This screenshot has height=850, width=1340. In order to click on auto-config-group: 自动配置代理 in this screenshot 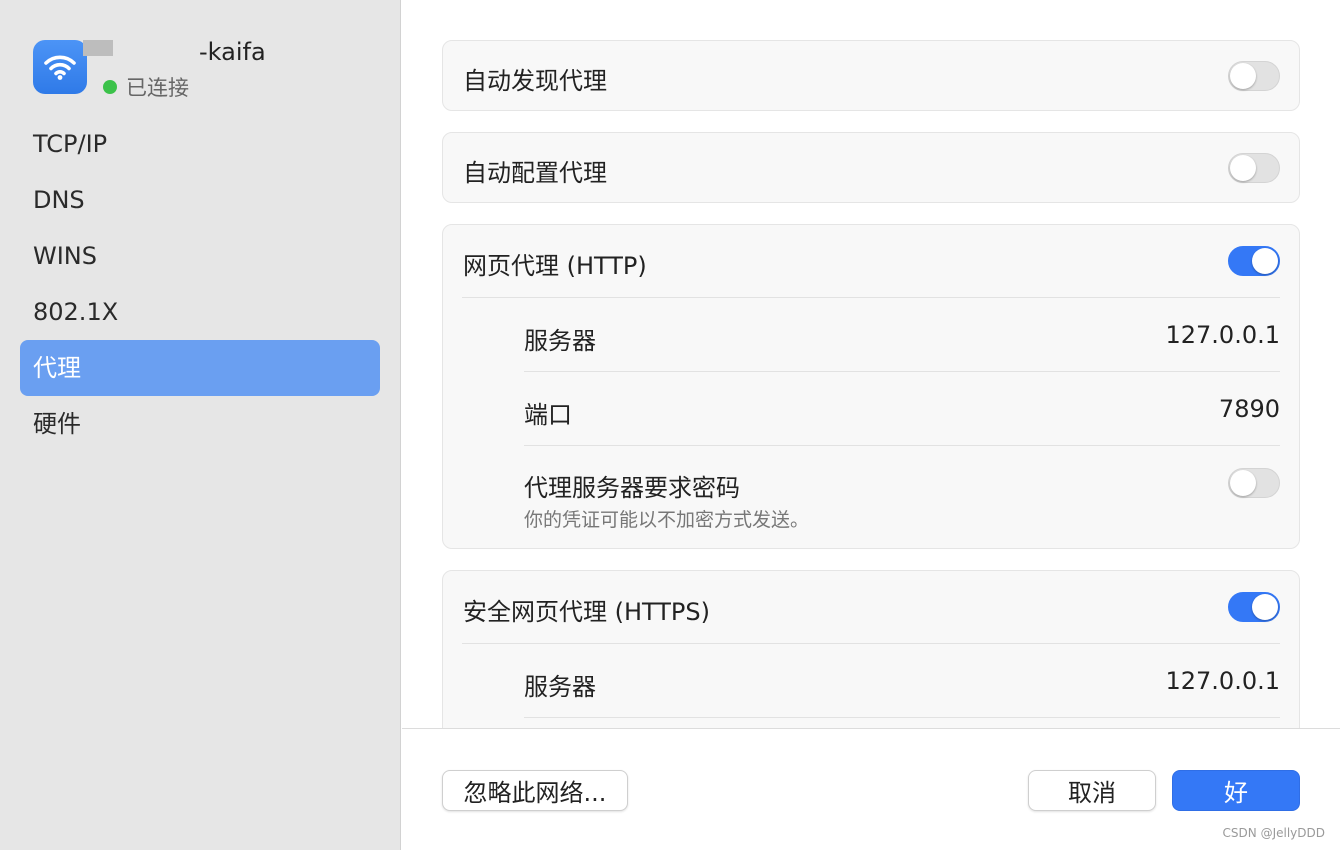, I will do `click(871, 167)`.